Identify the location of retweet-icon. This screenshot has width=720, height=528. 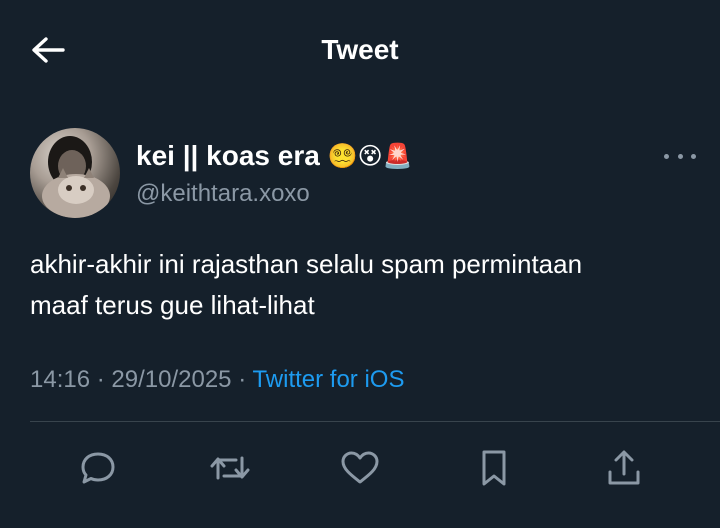
(230, 468).